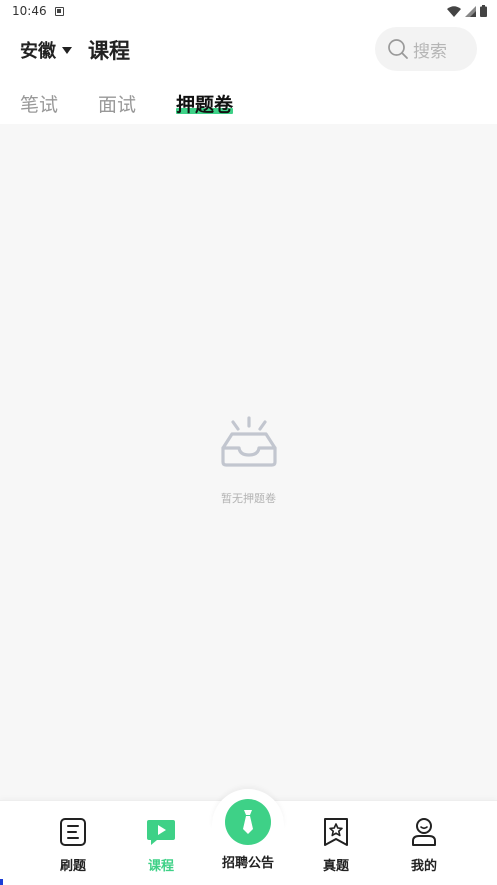  I want to click on region-selector: 安徽, so click(46, 50).